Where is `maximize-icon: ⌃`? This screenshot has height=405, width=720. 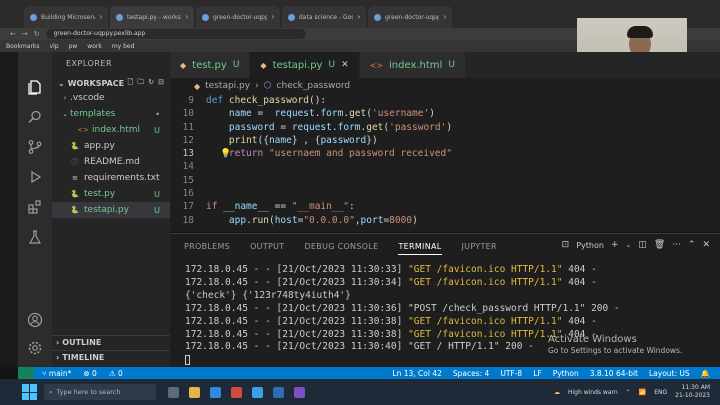
maximize-icon: ⌃ is located at coordinates (692, 245).